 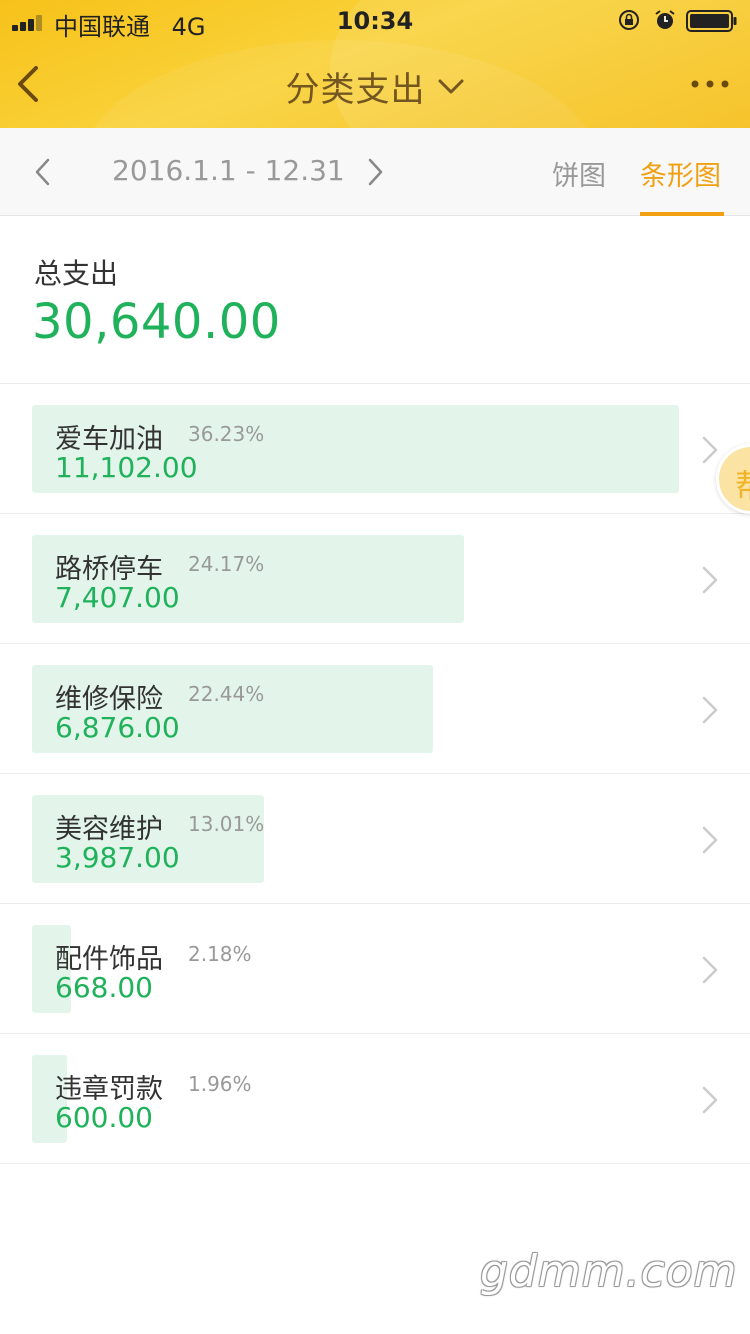 I want to click on page-title: 分类支出, so click(x=355, y=90).